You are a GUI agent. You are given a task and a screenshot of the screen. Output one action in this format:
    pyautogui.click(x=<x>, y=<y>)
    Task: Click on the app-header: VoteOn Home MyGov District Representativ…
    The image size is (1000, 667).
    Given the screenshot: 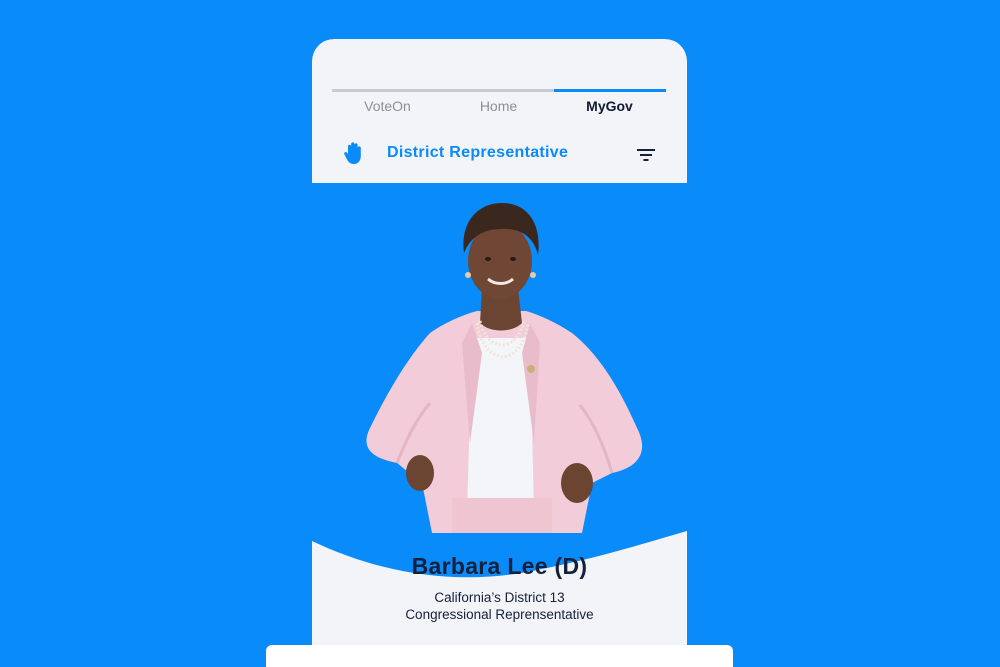 What is the action you would take?
    pyautogui.click(x=499, y=111)
    